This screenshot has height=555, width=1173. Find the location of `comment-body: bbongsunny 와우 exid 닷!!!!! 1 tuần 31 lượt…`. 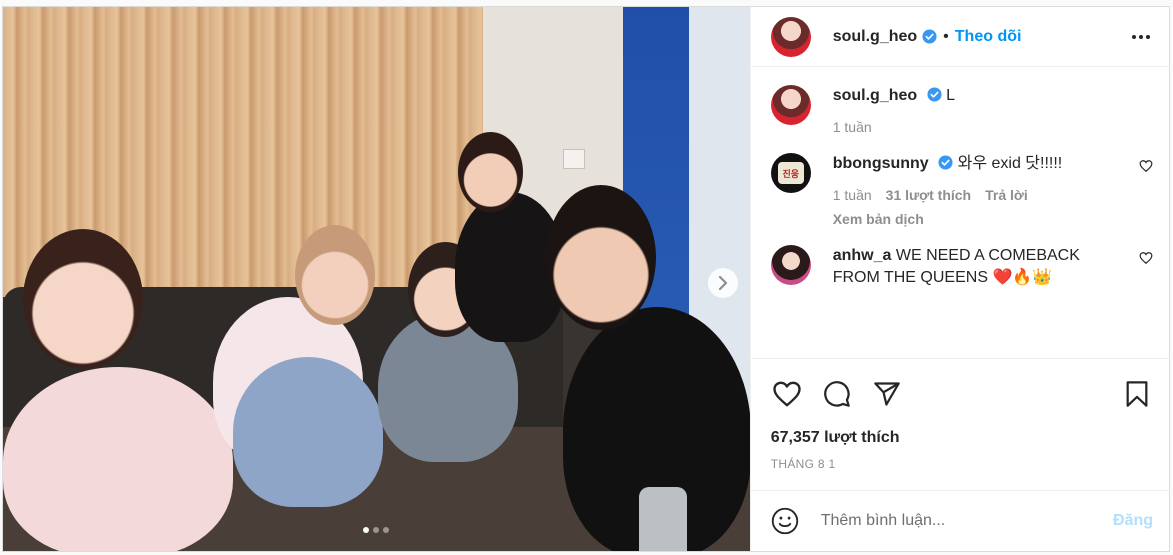

comment-body: bbongsunny 와우 exid 닷!!!!! 1 tuần 31 lượt… is located at coordinates (993, 190).